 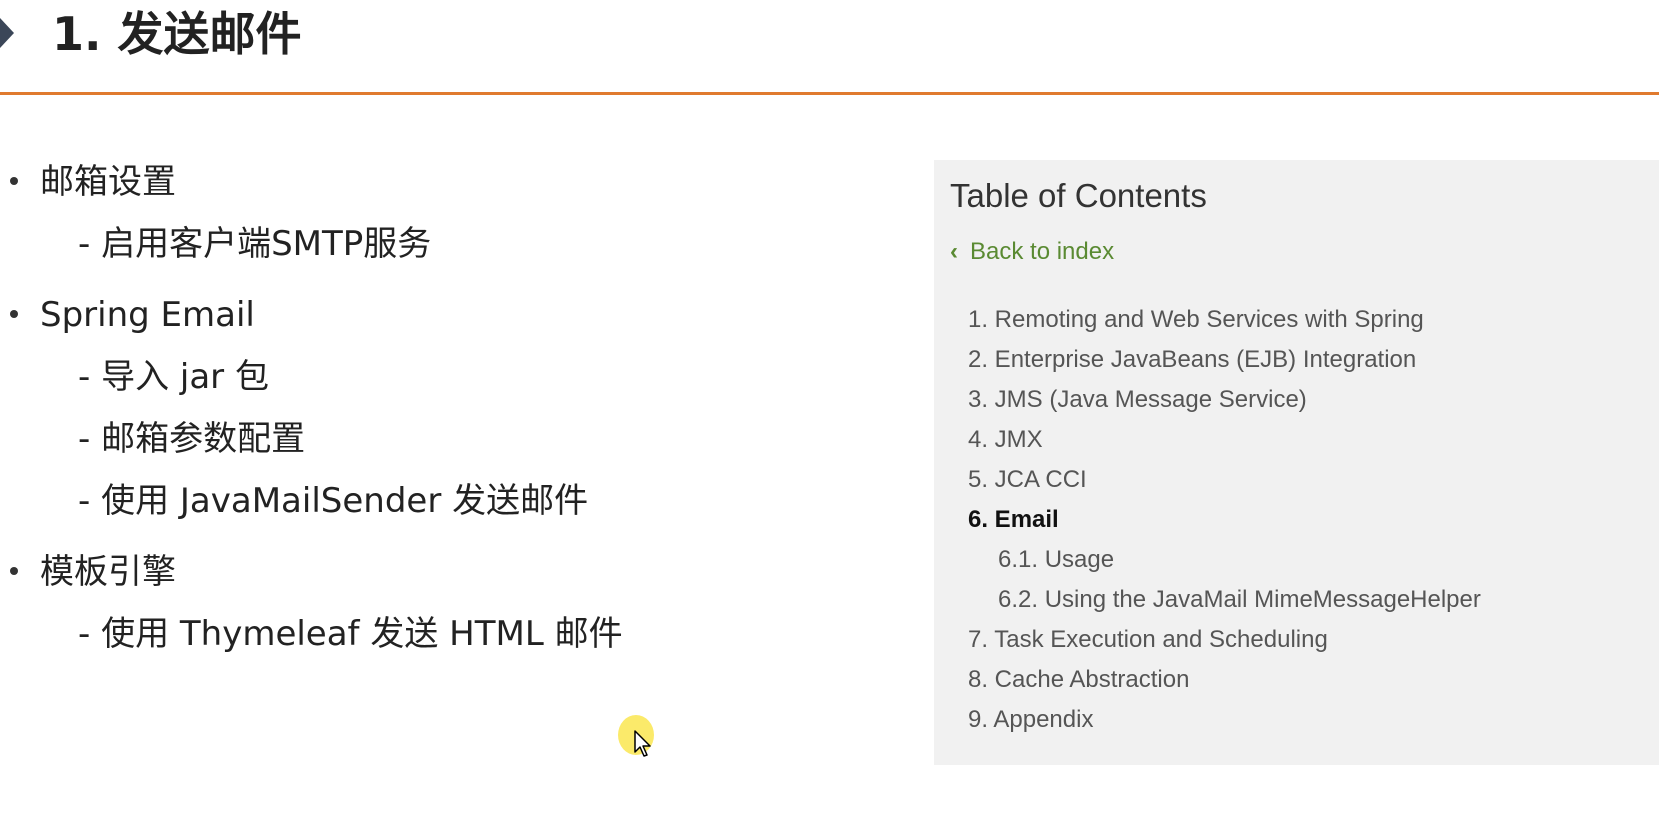 I want to click on sub-bullet-item: - 导入 jar 包, so click(x=173, y=377).